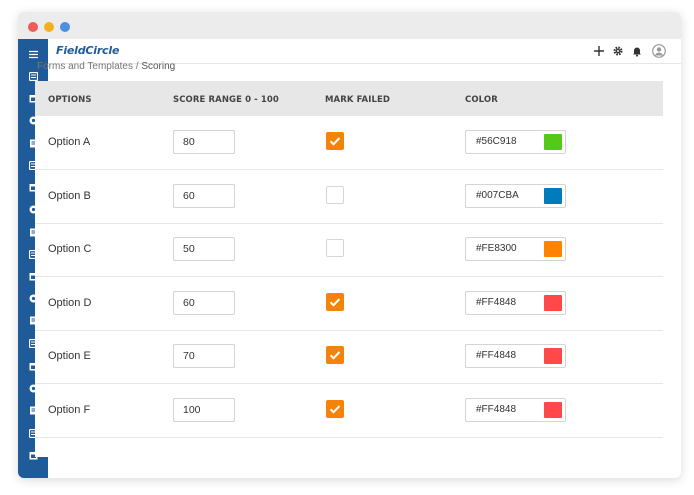 The image size is (694, 495). Describe the element at coordinates (70, 302) in the screenshot. I see `option-label: Option D` at that location.